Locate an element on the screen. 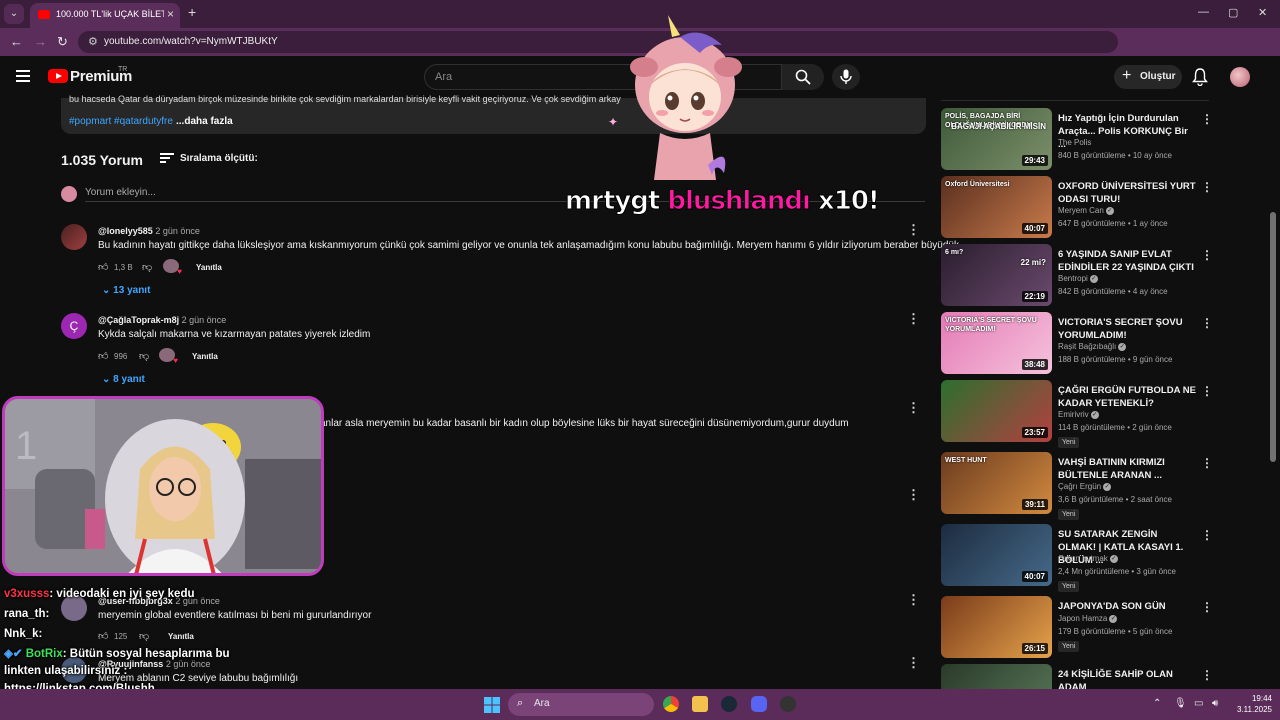  comment-author: @lonelyy585 2 gün önce is located at coordinates (149, 231).